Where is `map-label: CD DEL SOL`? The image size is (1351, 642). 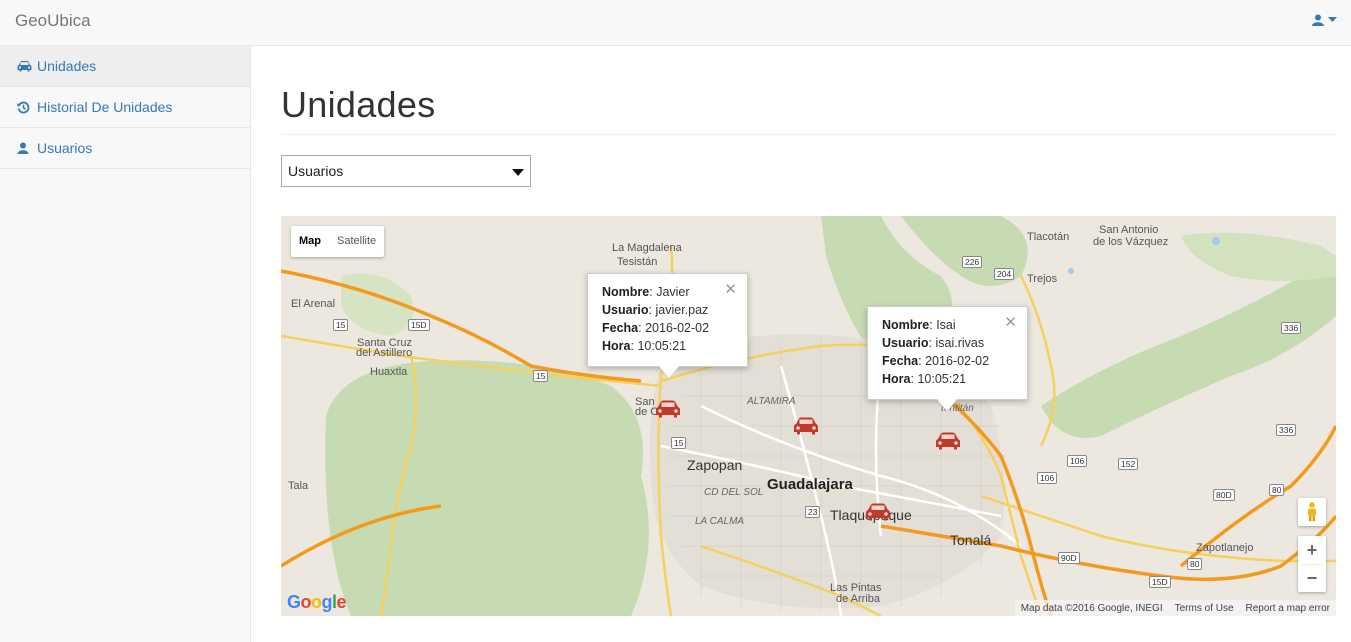
map-label: CD DEL SOL is located at coordinates (734, 492).